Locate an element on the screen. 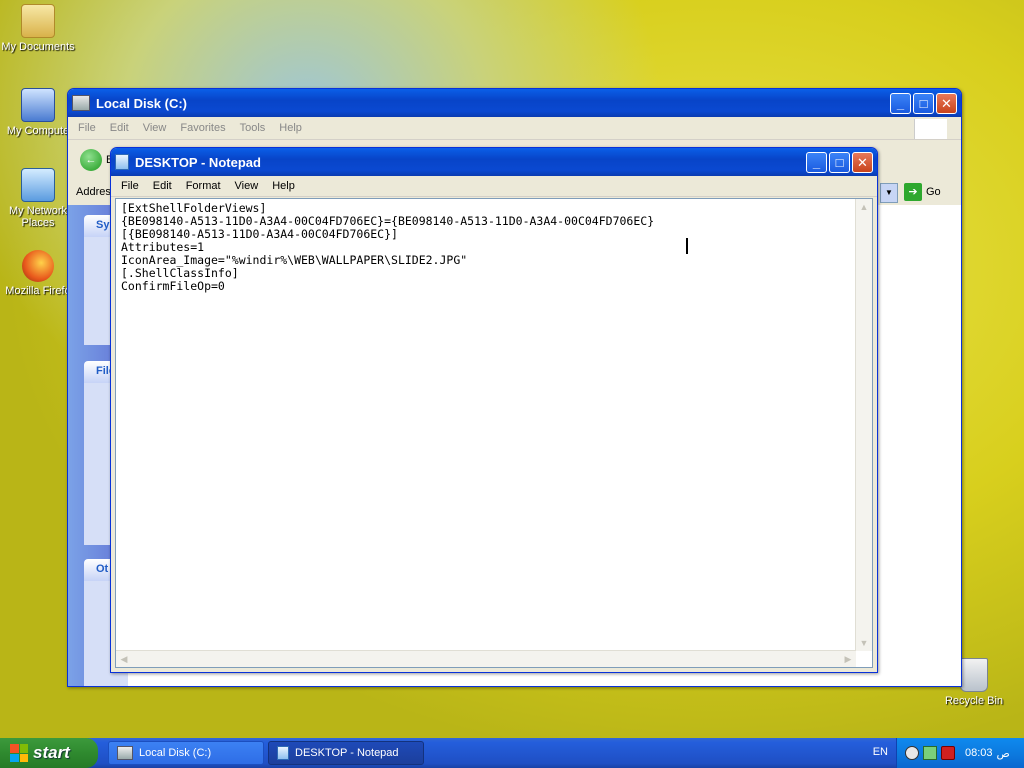 Image resolution: width=1024 pixels, height=768 pixels. taskbar-item-notepad: DESKTOP - Notepad is located at coordinates (346, 753).